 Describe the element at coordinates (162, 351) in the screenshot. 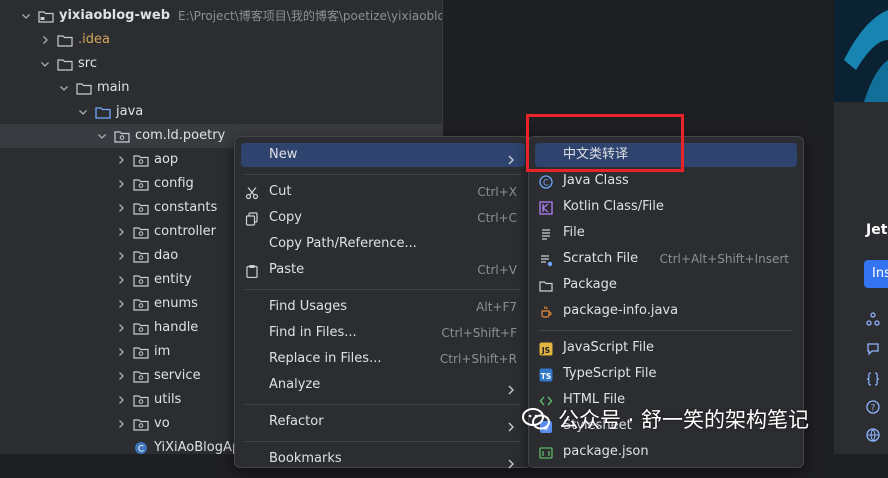

I see `tree-node-label: im` at that location.